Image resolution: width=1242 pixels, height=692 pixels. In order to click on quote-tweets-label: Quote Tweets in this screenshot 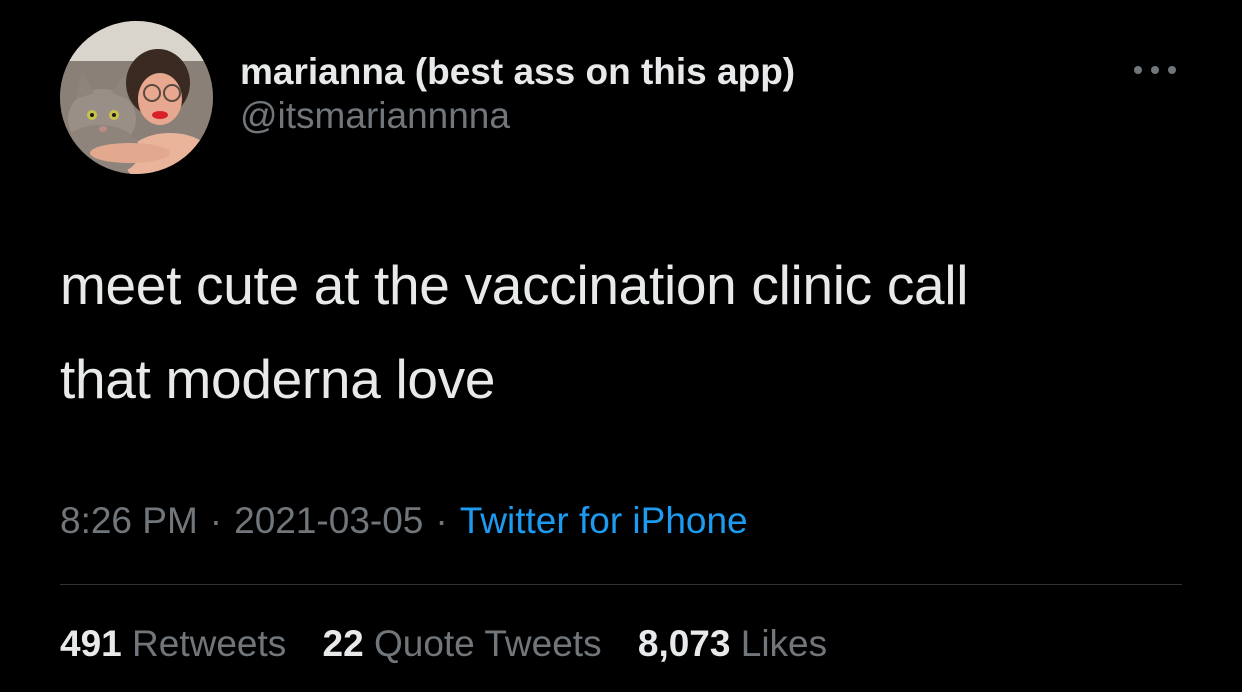, I will do `click(487, 643)`.